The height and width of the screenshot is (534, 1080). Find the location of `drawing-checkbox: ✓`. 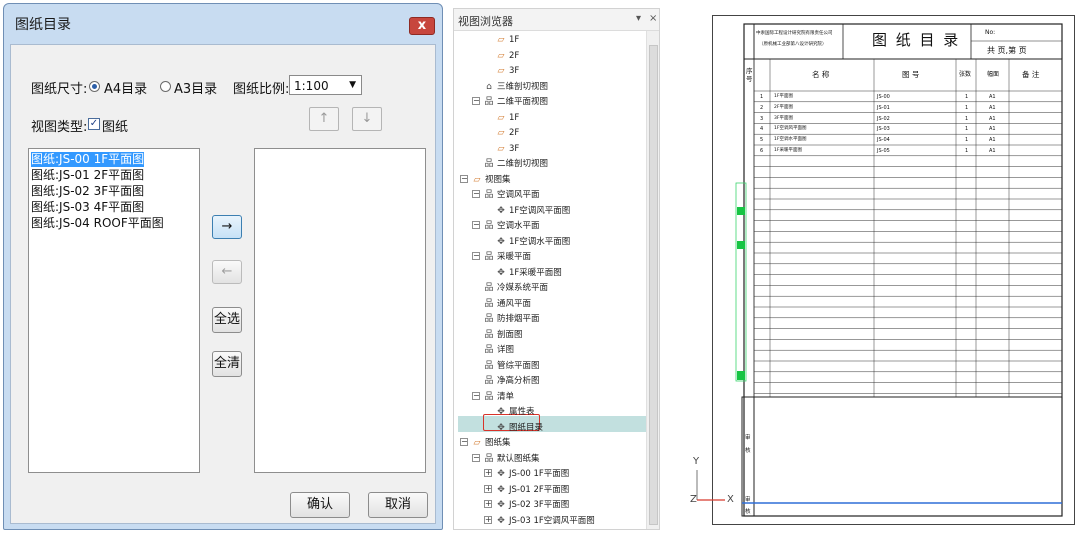

drawing-checkbox: ✓ is located at coordinates (94, 124).